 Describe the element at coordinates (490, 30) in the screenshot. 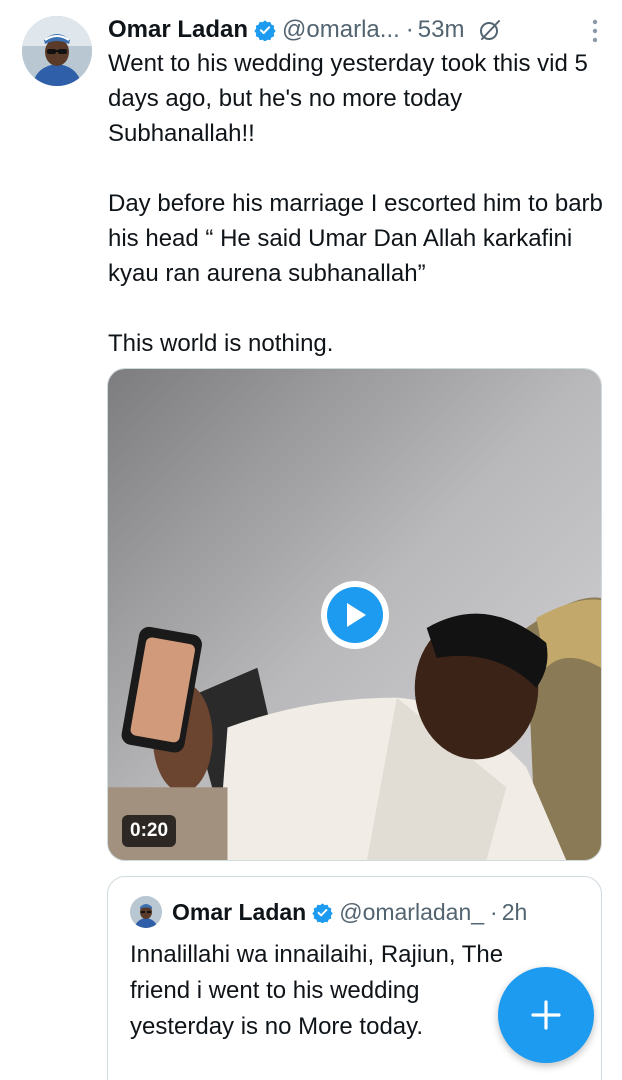

I see `grok-icon` at that location.